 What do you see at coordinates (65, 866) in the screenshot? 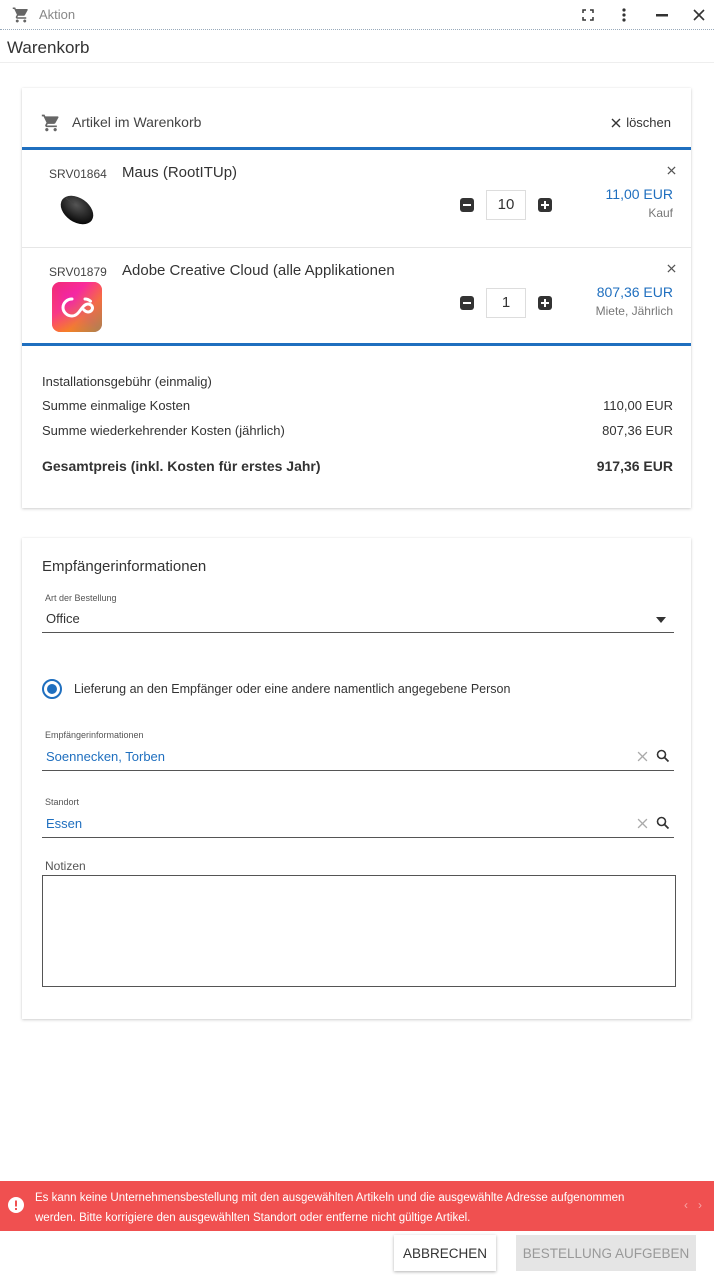
I see `notes-label: Notizen` at bounding box center [65, 866].